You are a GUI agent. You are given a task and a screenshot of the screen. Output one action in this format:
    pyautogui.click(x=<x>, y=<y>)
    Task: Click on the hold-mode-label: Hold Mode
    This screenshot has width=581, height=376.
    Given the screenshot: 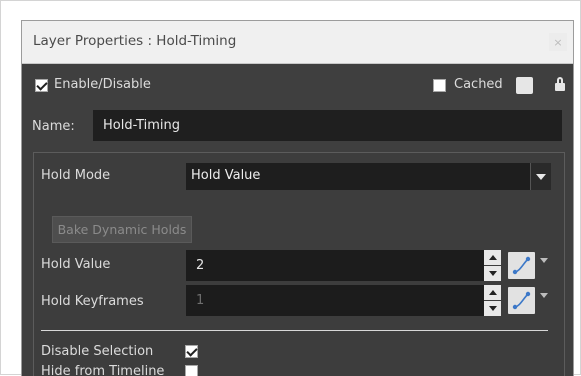 What is the action you would take?
    pyautogui.click(x=76, y=175)
    